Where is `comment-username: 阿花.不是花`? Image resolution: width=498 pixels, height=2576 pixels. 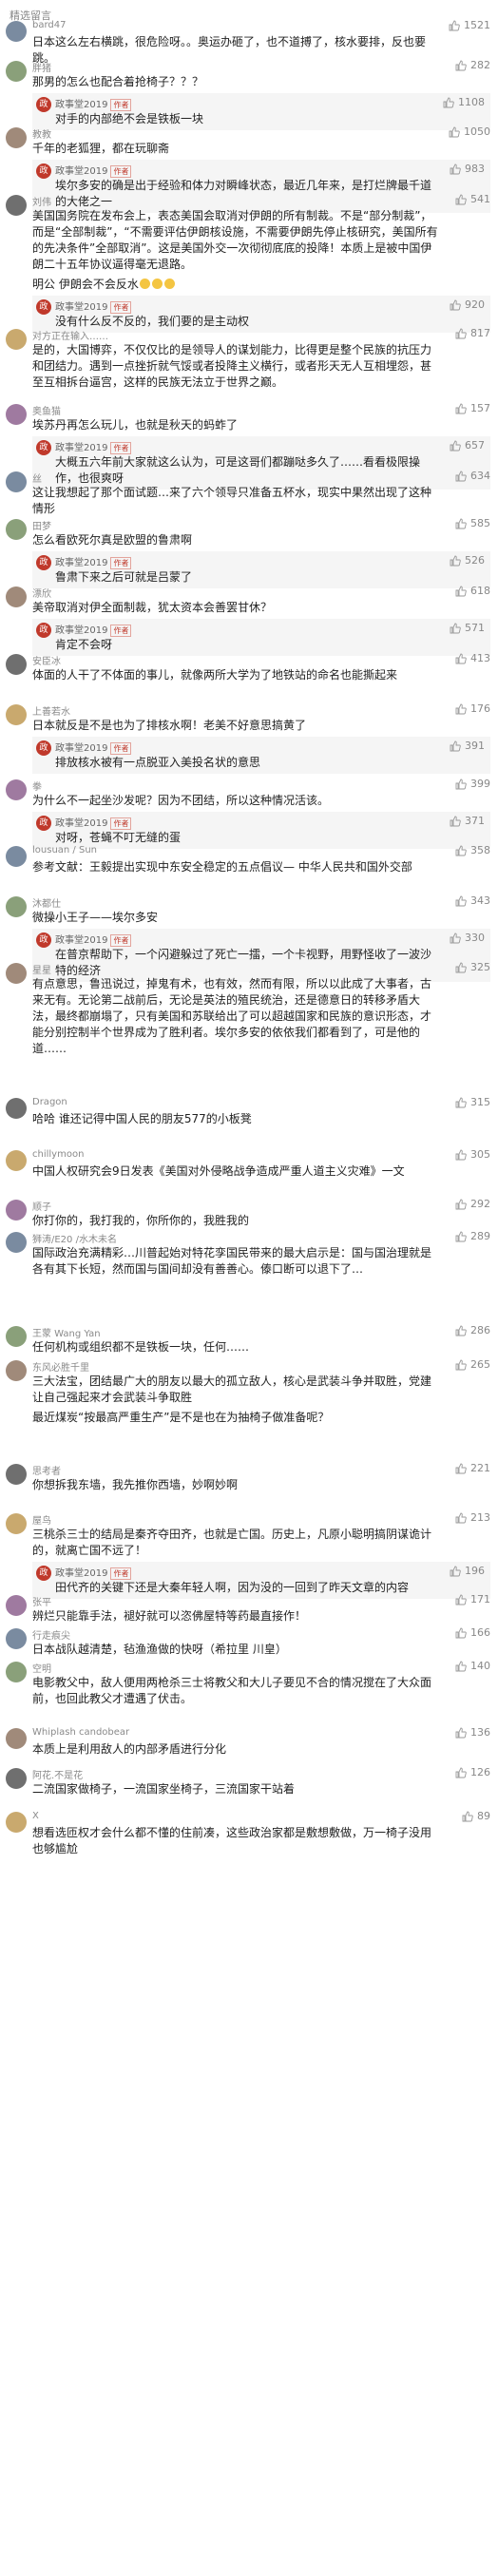
comment-username: 阿花.不是花 is located at coordinates (57, 1774).